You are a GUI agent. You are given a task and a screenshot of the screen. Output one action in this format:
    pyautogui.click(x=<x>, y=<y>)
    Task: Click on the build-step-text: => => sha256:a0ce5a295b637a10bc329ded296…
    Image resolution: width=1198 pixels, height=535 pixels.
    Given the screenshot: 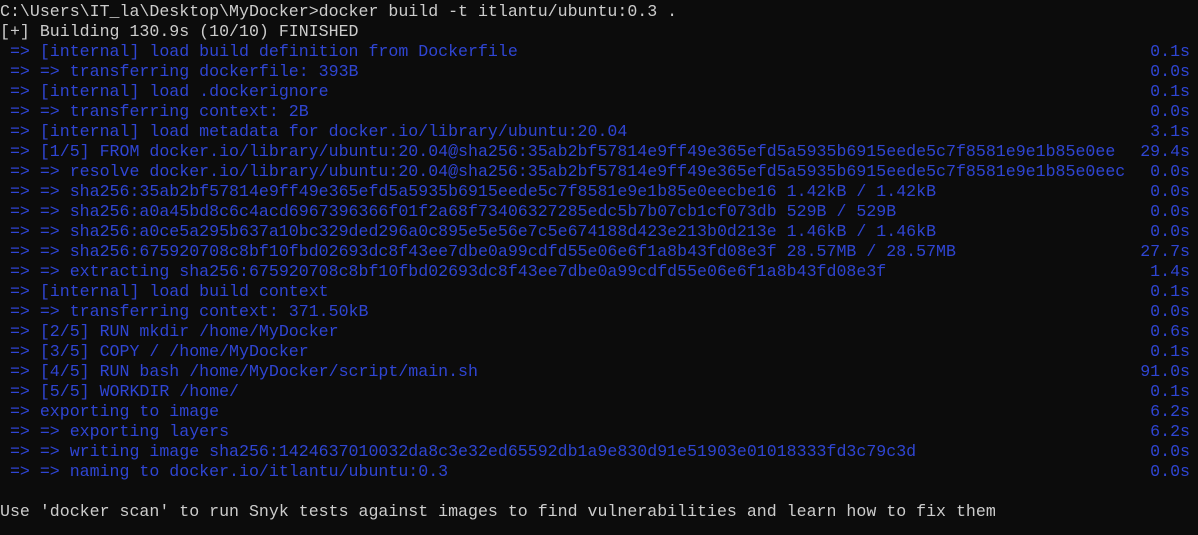 What is the action you would take?
    pyautogui.click(x=468, y=231)
    